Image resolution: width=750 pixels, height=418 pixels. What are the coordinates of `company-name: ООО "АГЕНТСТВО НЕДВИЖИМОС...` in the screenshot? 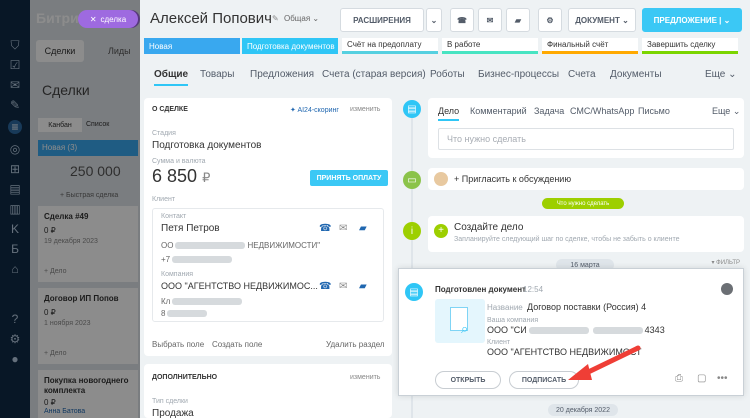 It's located at (239, 286).